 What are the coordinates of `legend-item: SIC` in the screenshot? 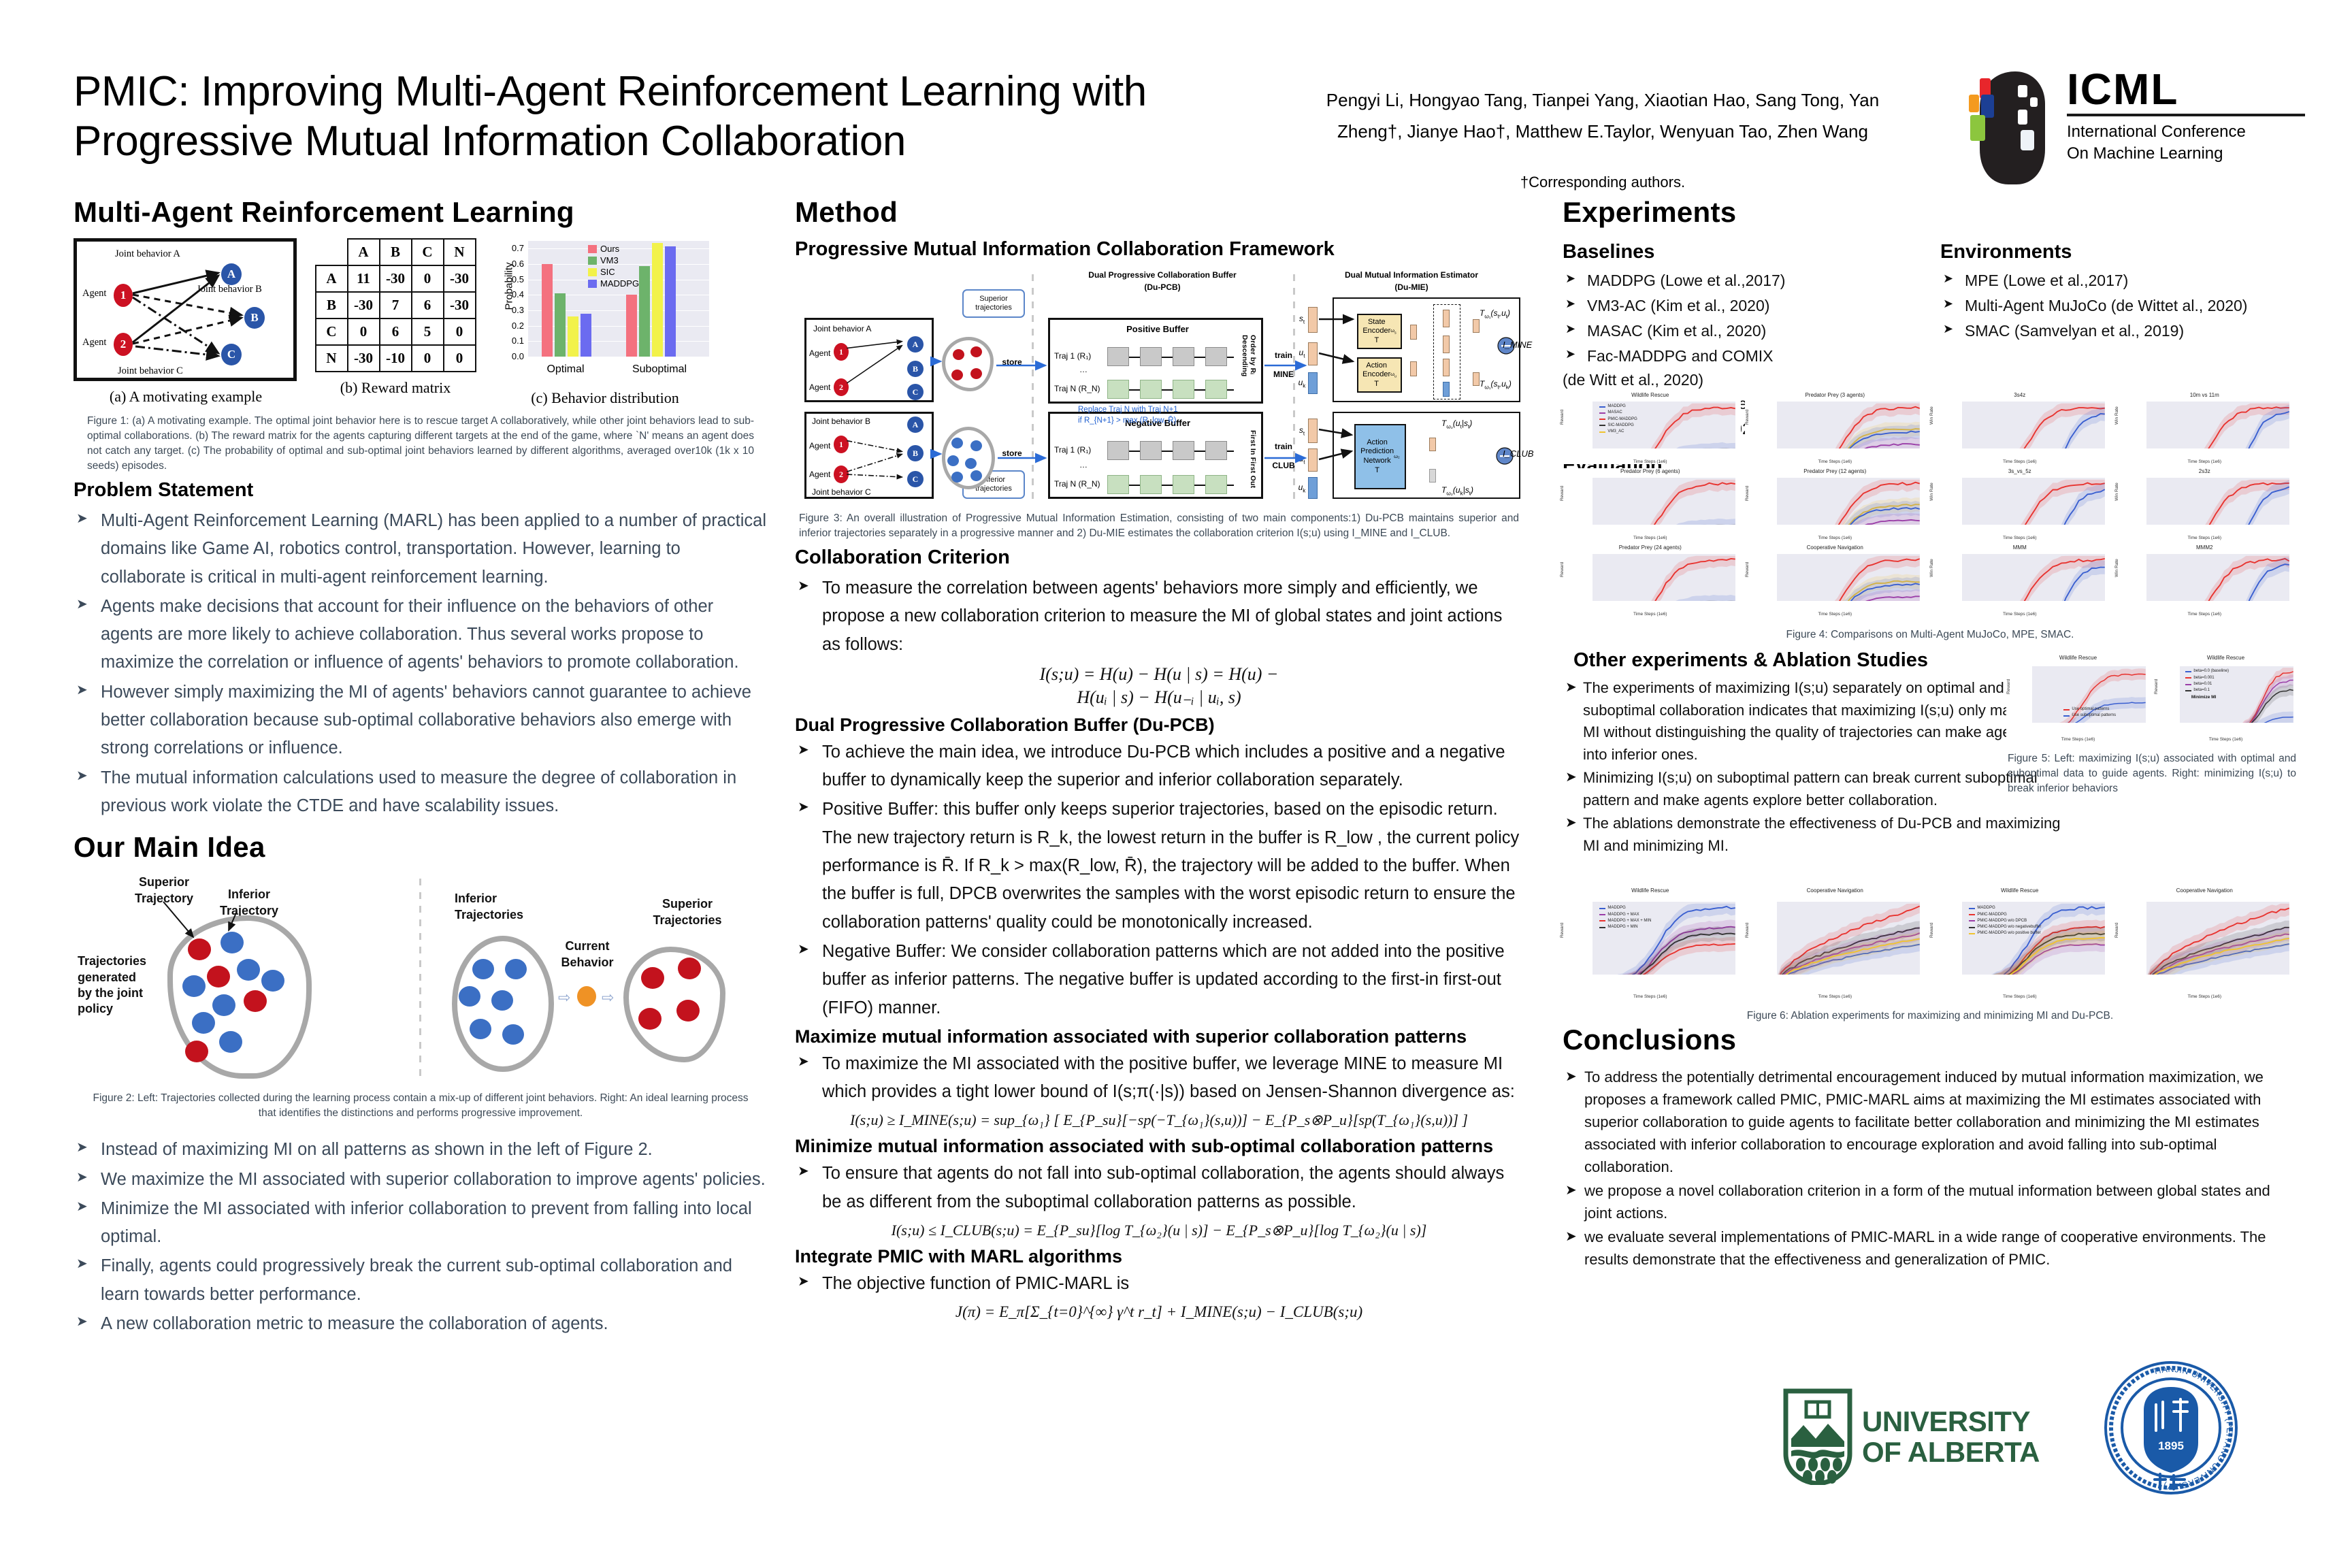 It's located at (613, 272).